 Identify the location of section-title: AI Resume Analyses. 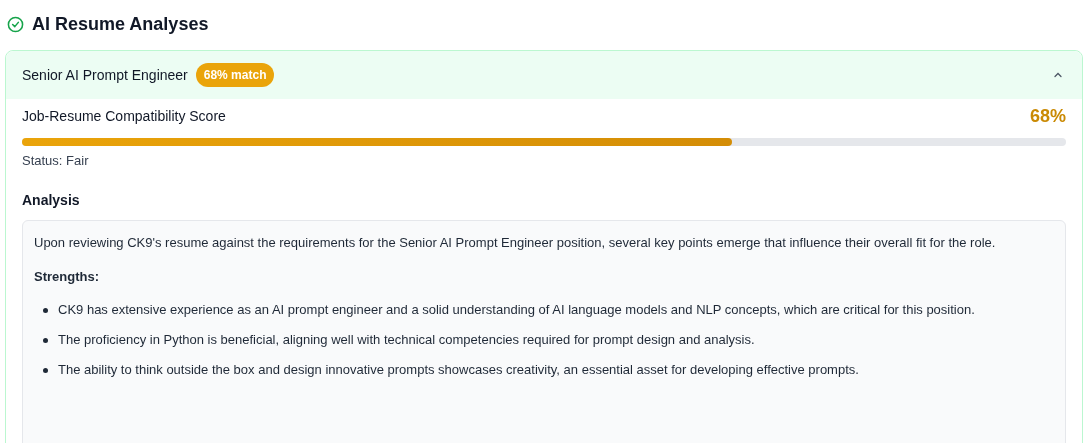
(120, 24).